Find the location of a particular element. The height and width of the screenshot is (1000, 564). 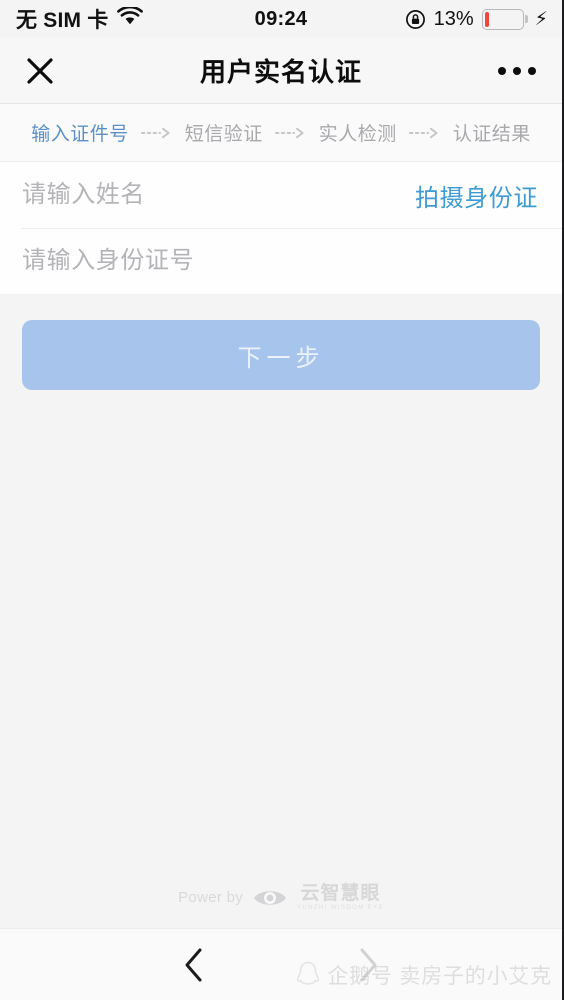

lightning-bolt-icon: ⚡ is located at coordinates (541, 19).